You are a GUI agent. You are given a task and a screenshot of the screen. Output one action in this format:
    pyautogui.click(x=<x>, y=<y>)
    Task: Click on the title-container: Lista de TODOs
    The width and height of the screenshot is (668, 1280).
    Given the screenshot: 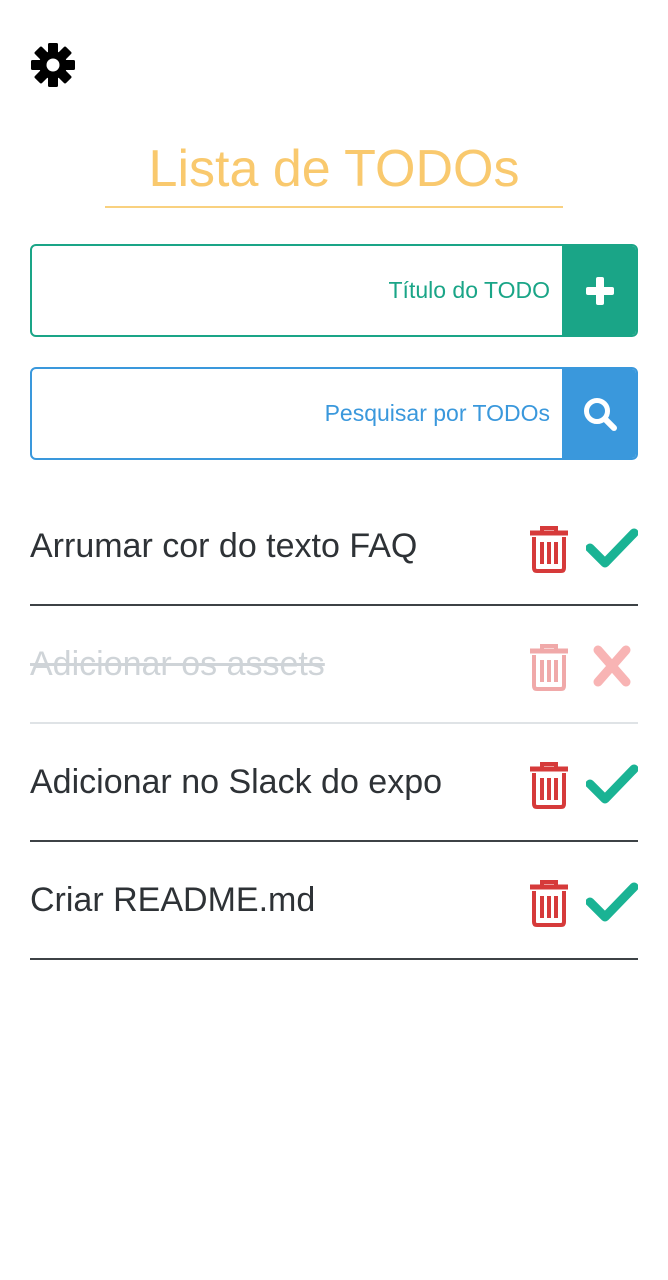 What is the action you would take?
    pyautogui.click(x=334, y=172)
    